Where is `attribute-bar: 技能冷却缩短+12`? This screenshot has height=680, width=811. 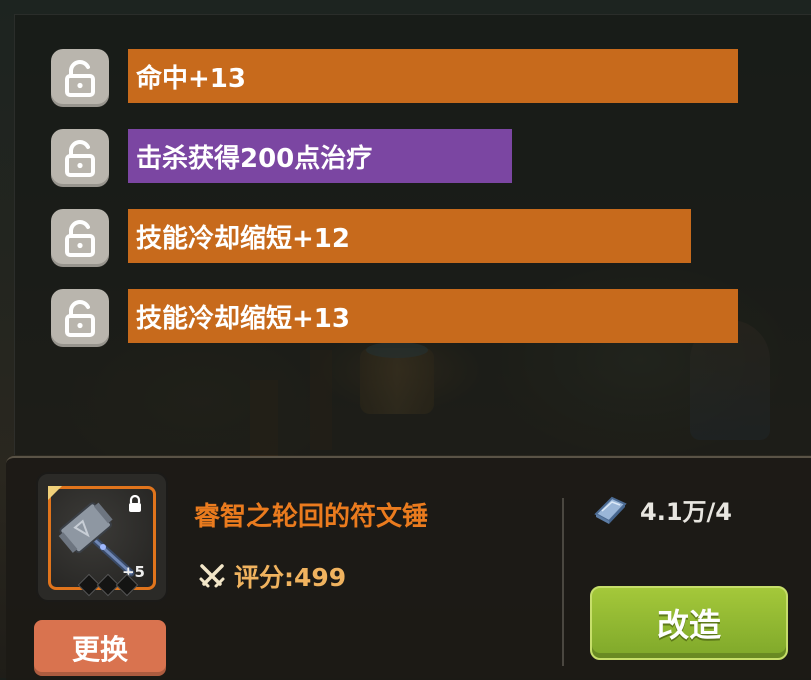
attribute-bar: 技能冷却缩短+12 is located at coordinates (409, 236).